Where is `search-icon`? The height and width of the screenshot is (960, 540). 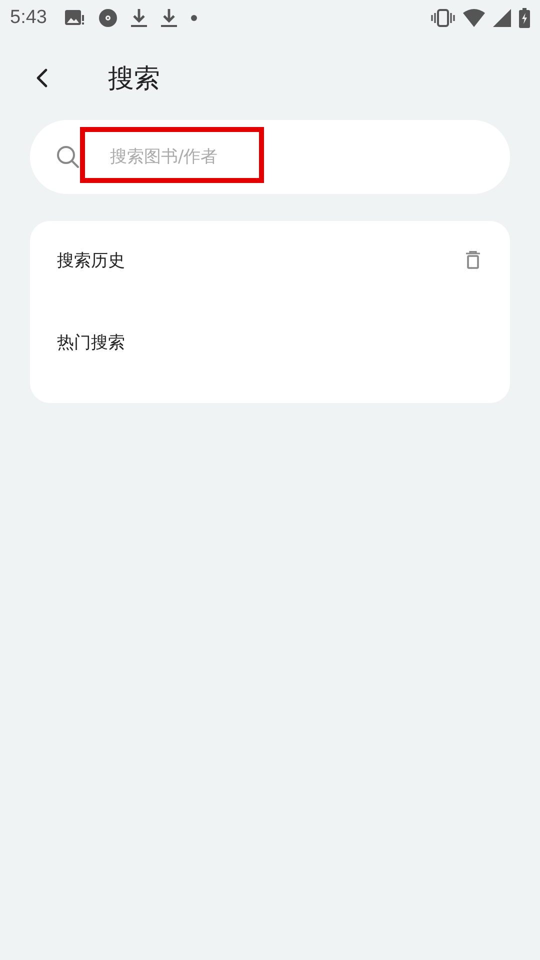 search-icon is located at coordinates (68, 157).